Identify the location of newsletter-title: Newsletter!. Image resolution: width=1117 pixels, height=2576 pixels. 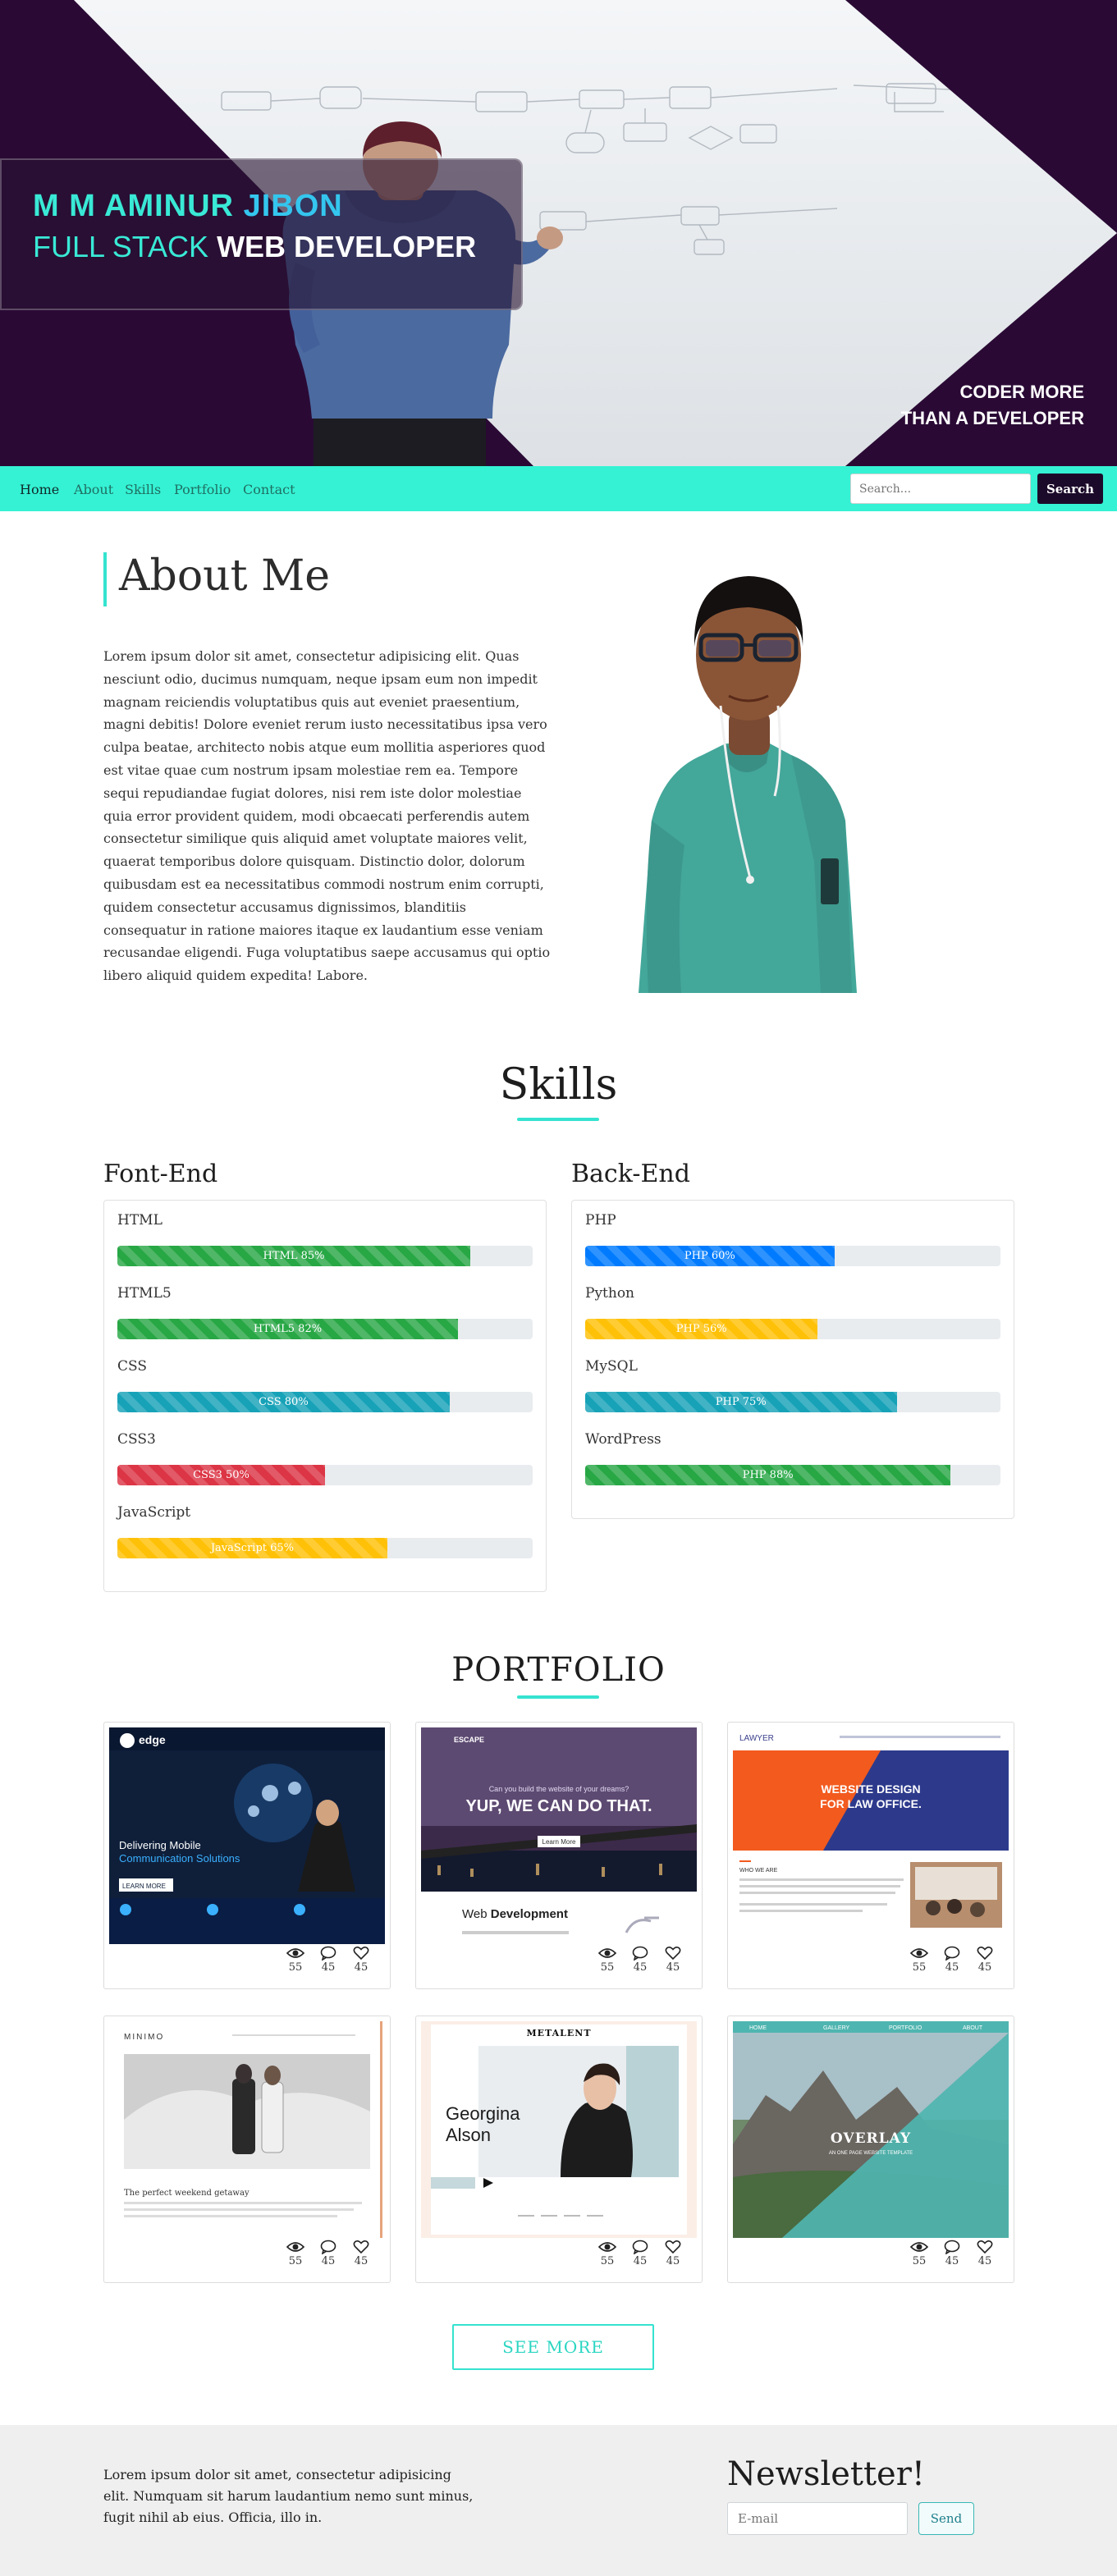
(826, 2474).